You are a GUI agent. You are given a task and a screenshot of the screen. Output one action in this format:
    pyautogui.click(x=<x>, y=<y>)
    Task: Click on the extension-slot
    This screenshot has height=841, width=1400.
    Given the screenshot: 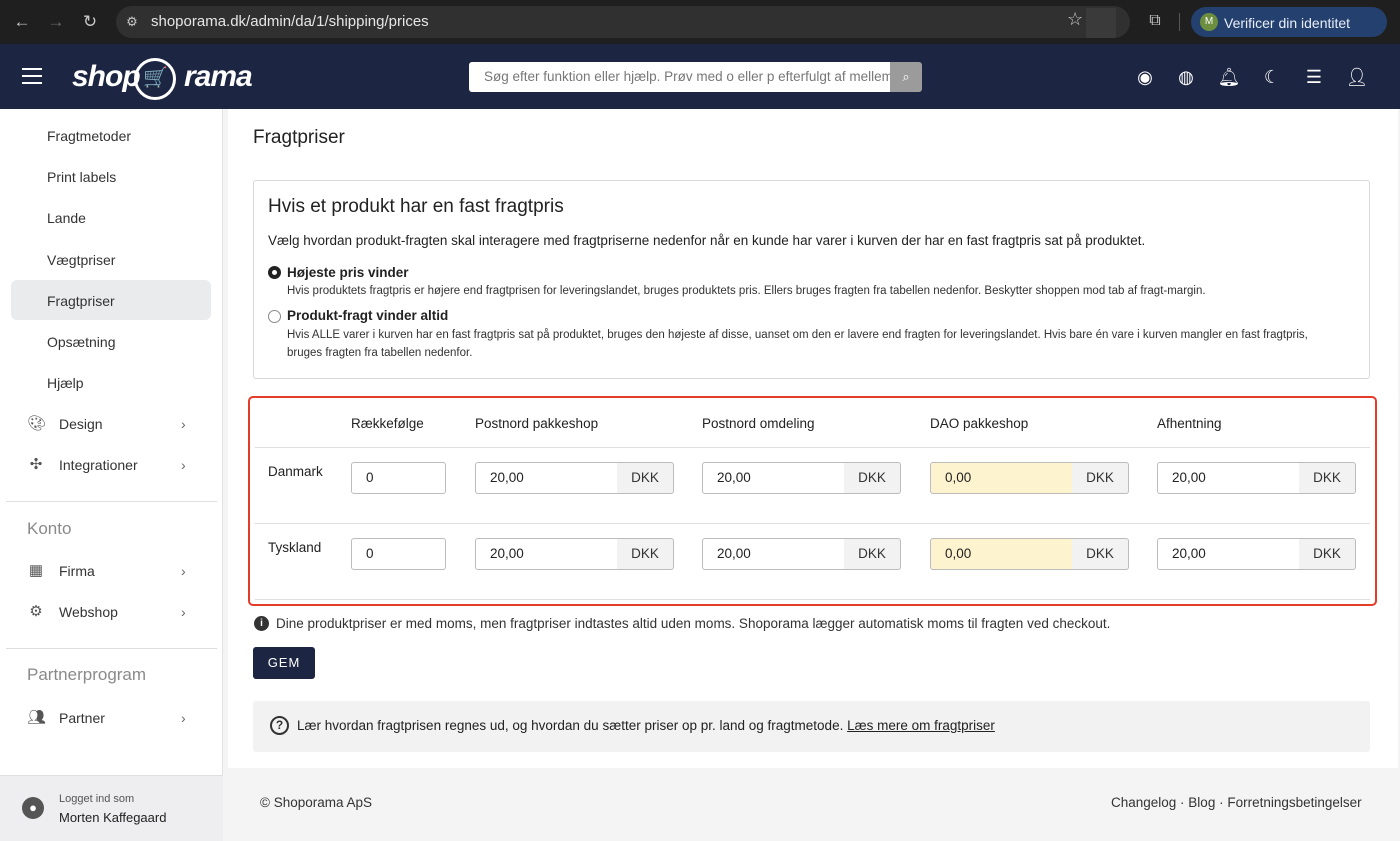 What is the action you would take?
    pyautogui.click(x=1101, y=23)
    